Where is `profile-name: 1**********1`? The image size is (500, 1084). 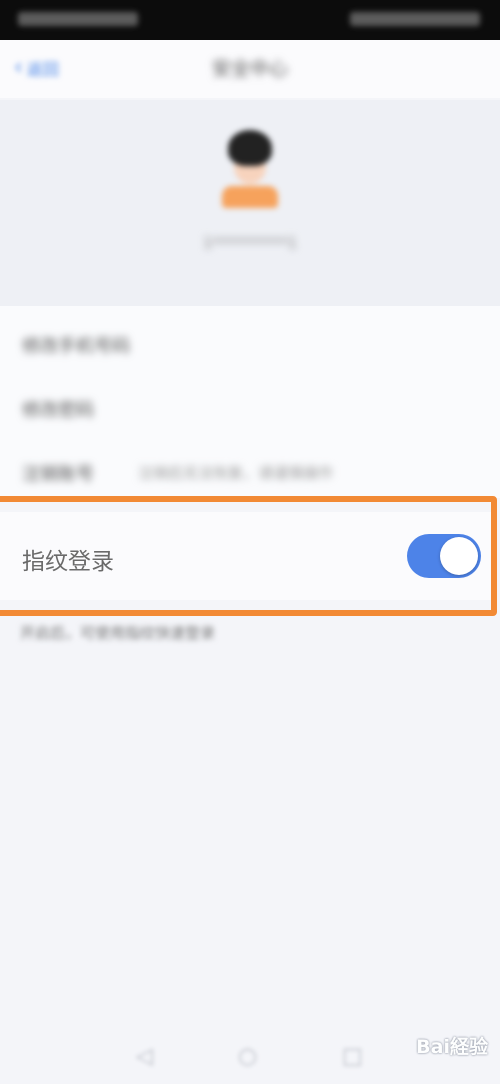
profile-name: 1**********1 is located at coordinates (250, 243).